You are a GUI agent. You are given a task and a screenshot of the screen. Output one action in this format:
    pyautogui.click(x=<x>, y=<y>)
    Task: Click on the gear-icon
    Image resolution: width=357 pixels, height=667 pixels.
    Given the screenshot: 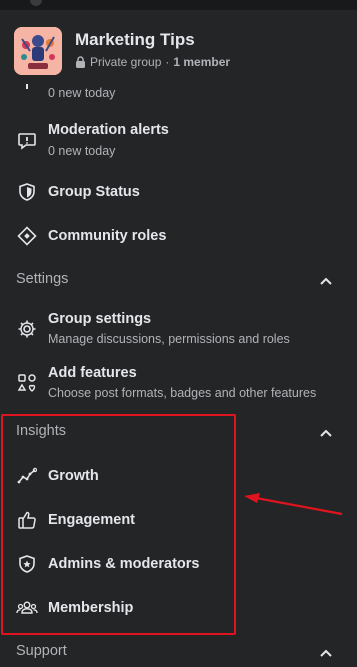 What is the action you would take?
    pyautogui.click(x=27, y=329)
    